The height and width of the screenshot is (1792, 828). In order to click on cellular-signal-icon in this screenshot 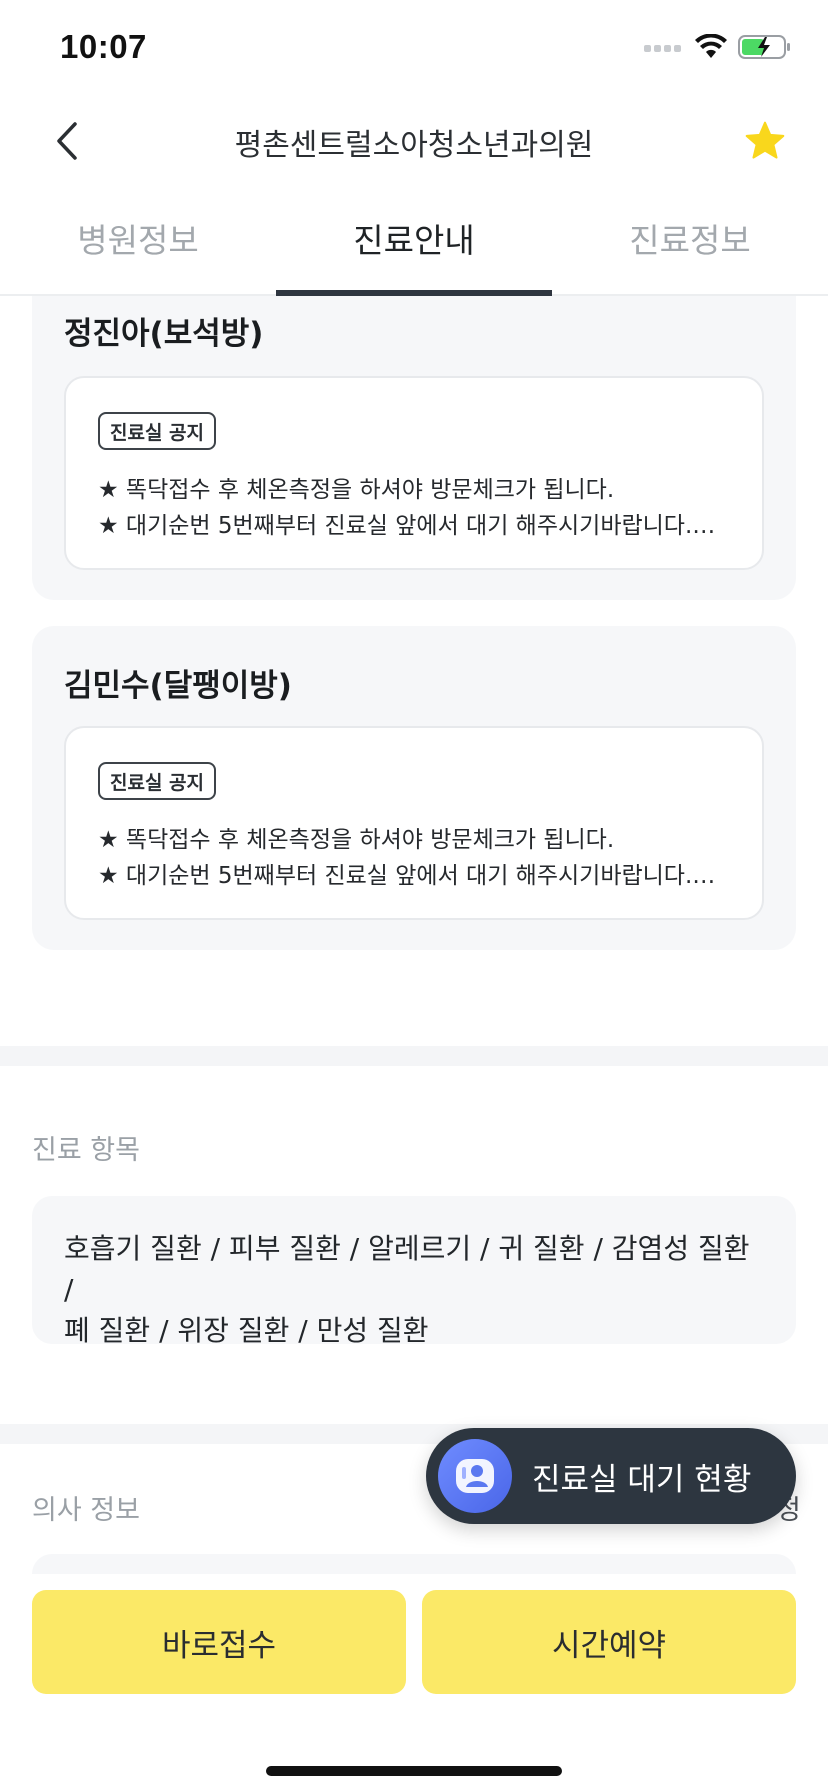, I will do `click(662, 48)`.